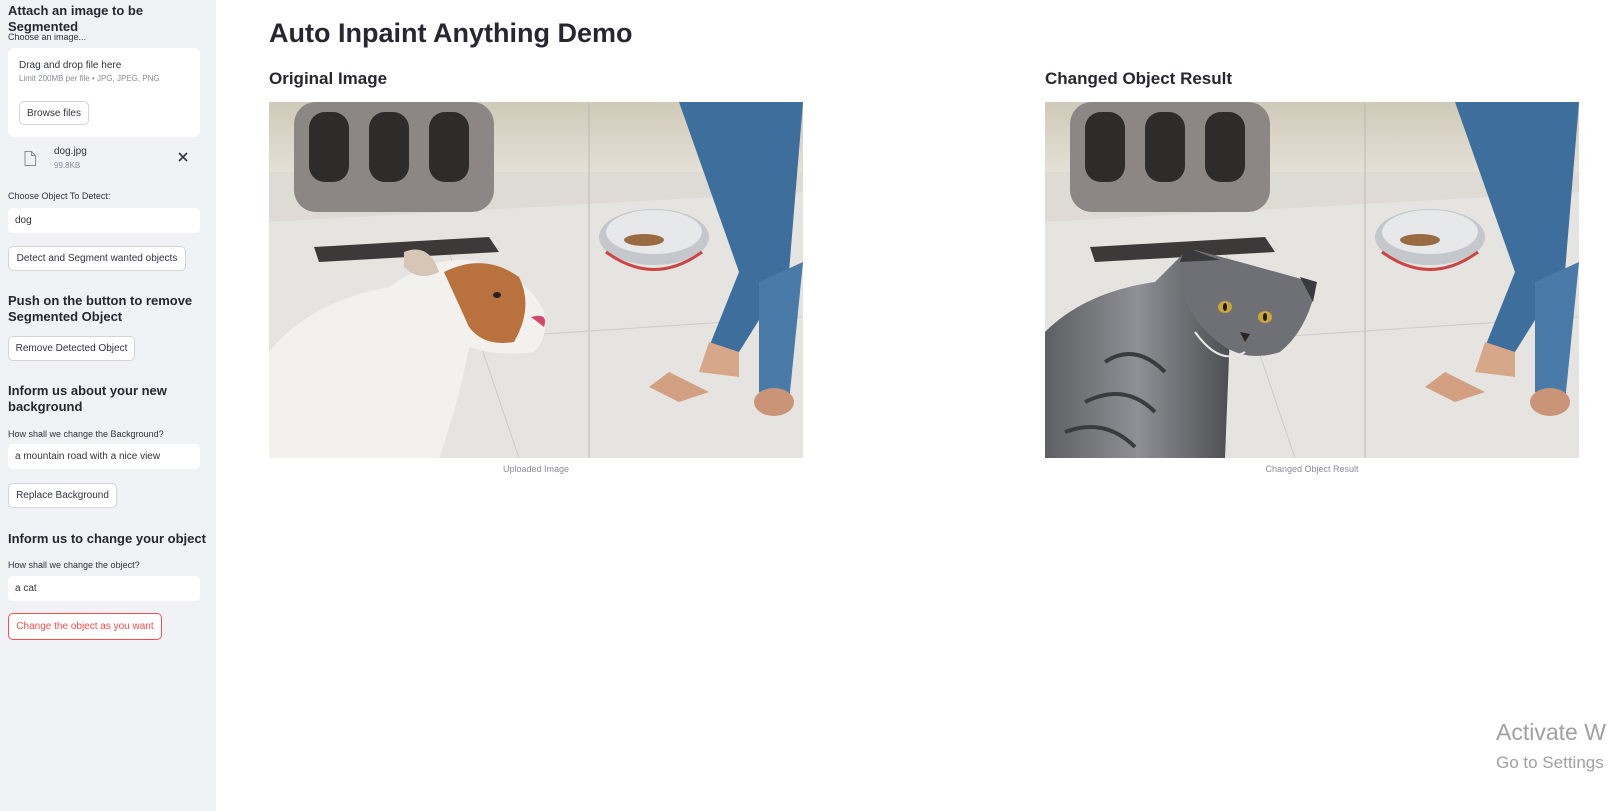 The height and width of the screenshot is (811, 1615). What do you see at coordinates (67, 165) in the screenshot?
I see `file-size: 99.8KB` at bounding box center [67, 165].